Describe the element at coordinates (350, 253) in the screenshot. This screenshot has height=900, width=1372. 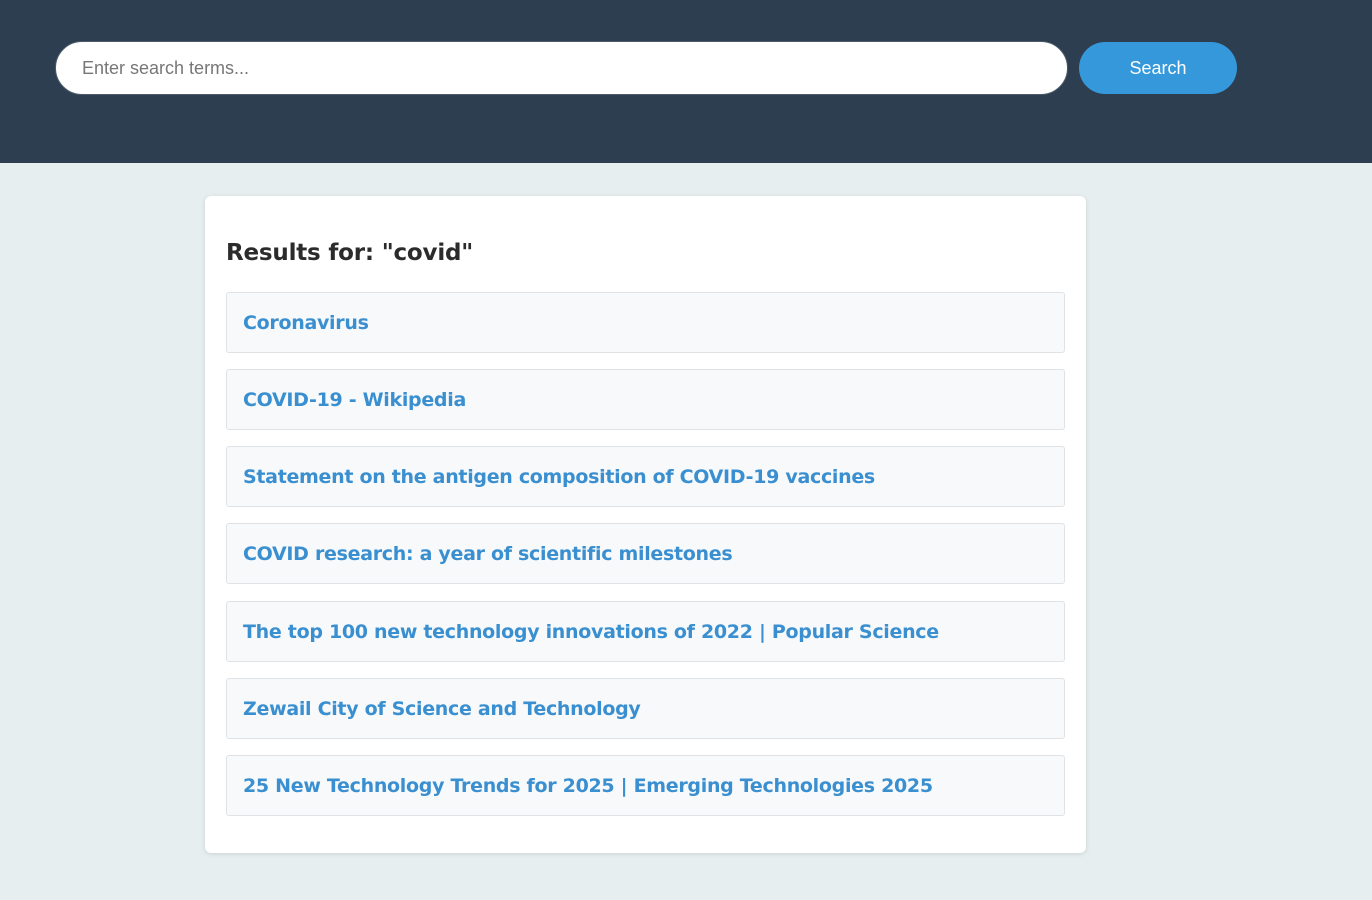
I see `results-heading: Results for: "covid"` at that location.